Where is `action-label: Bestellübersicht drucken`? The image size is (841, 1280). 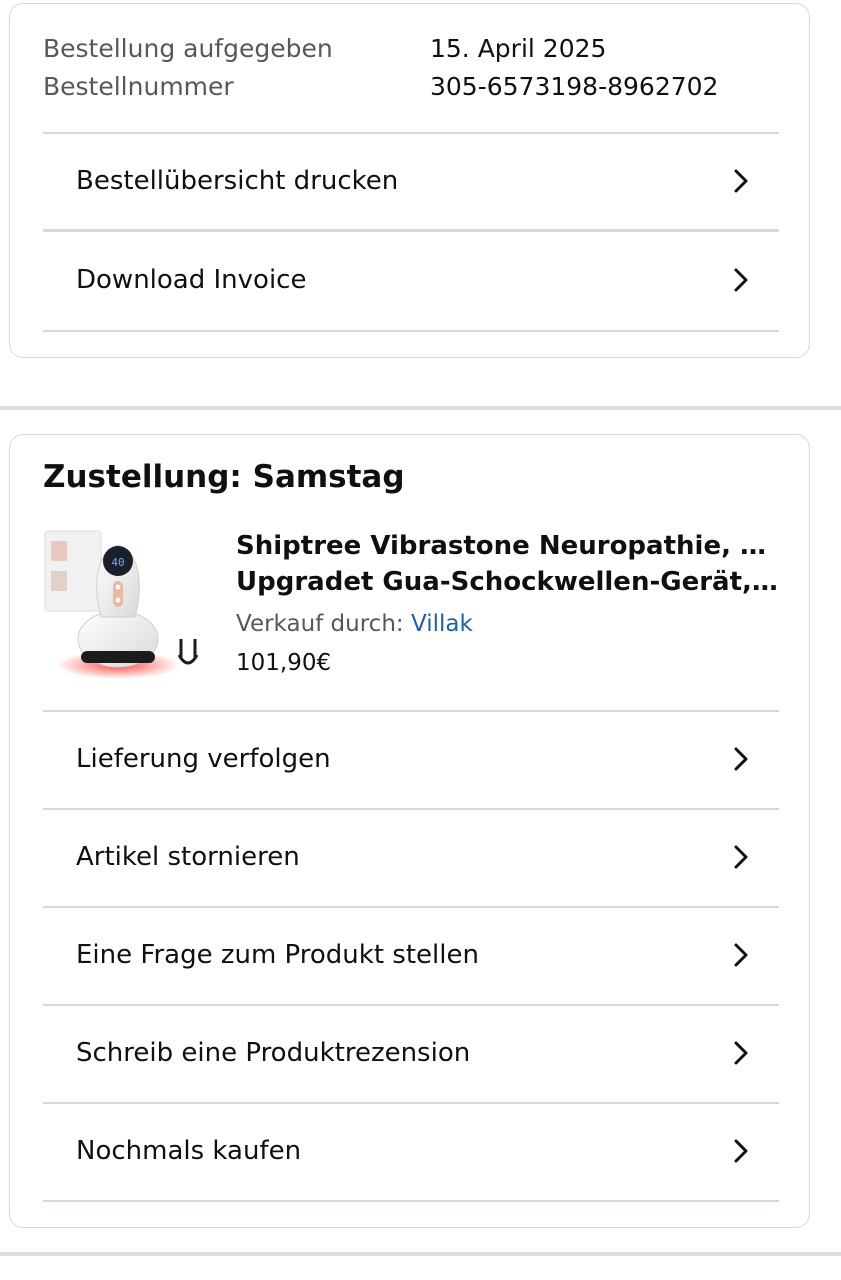 action-label: Bestellübersicht drucken is located at coordinates (237, 181).